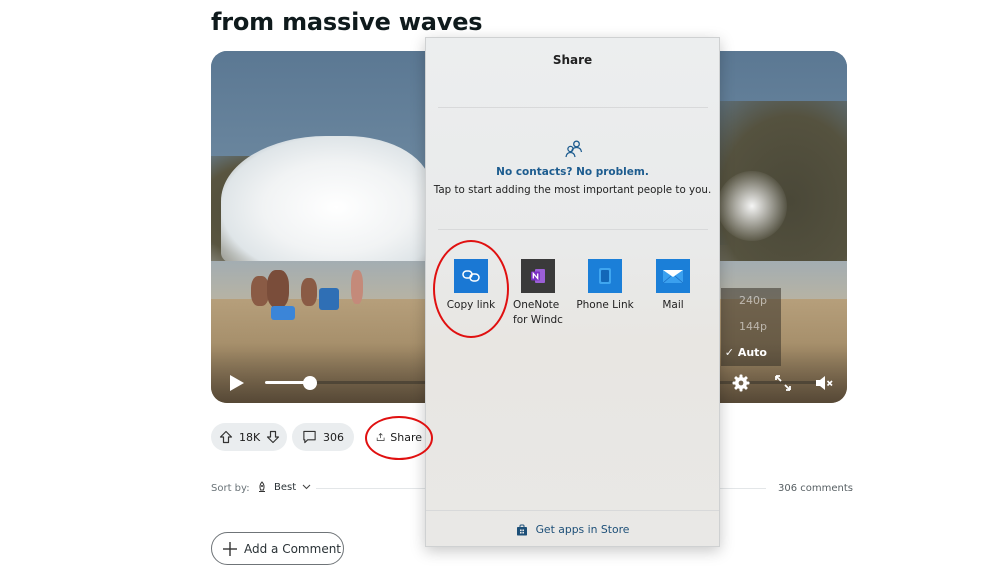  I want to click on share-button: Share, so click(399, 437).